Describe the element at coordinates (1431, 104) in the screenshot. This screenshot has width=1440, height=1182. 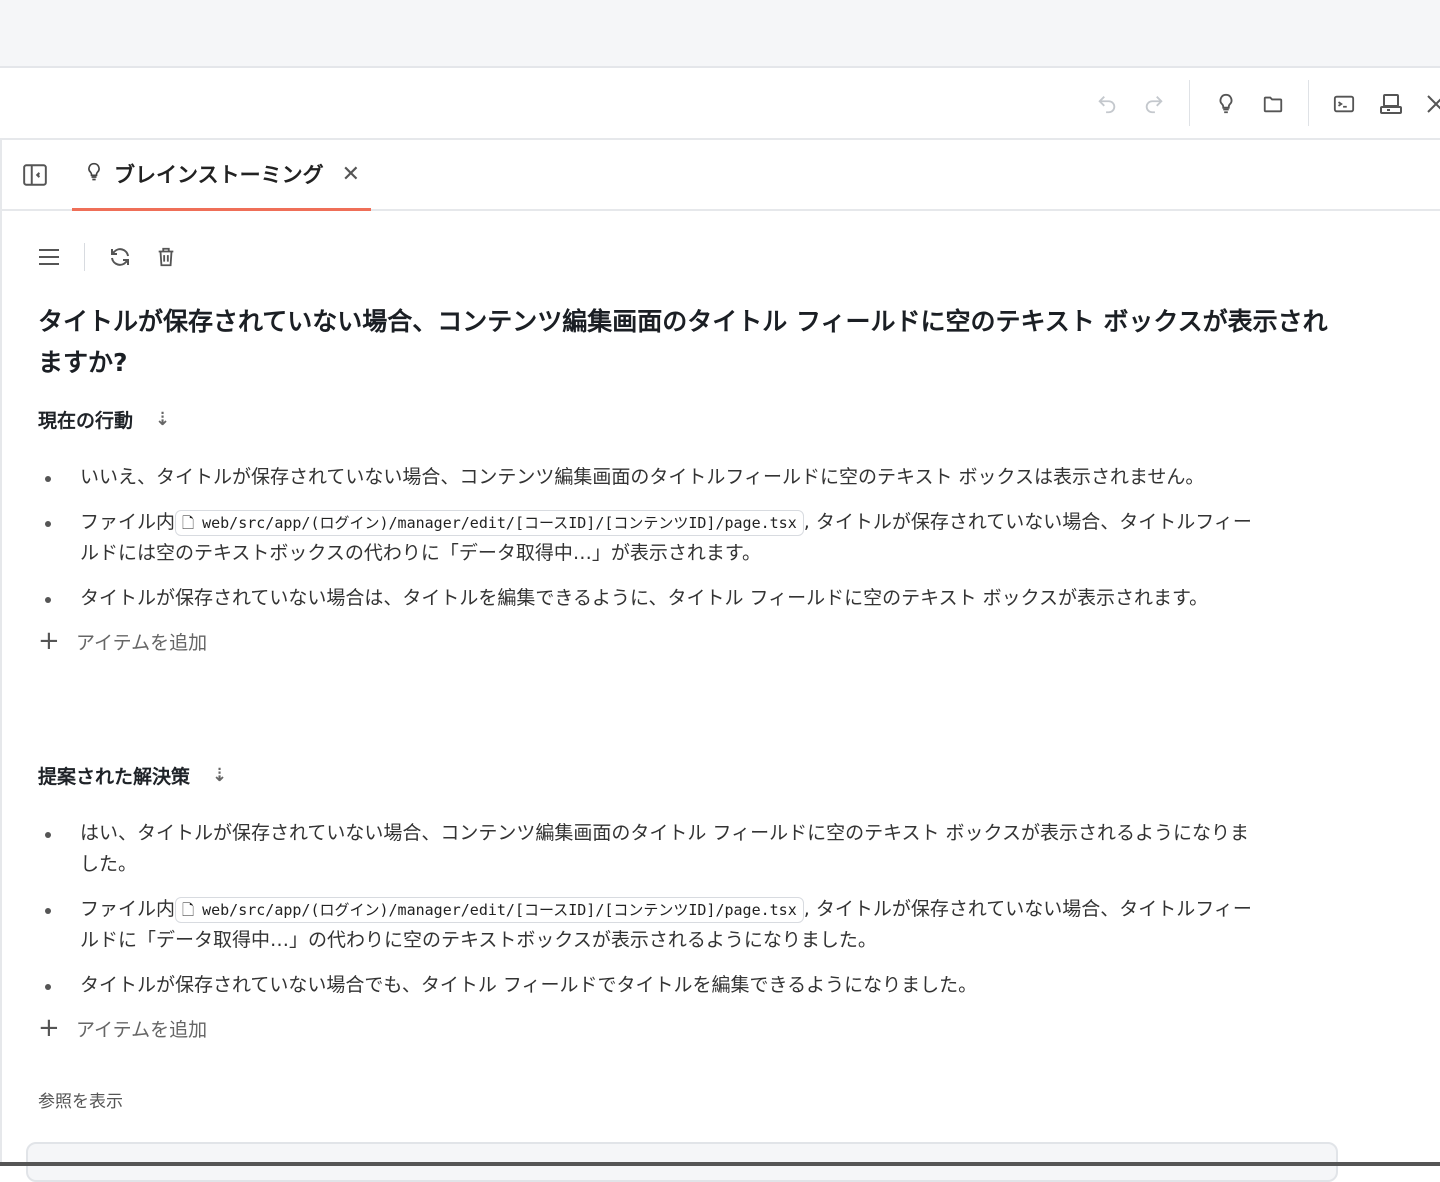
I see `tools-icon` at that location.